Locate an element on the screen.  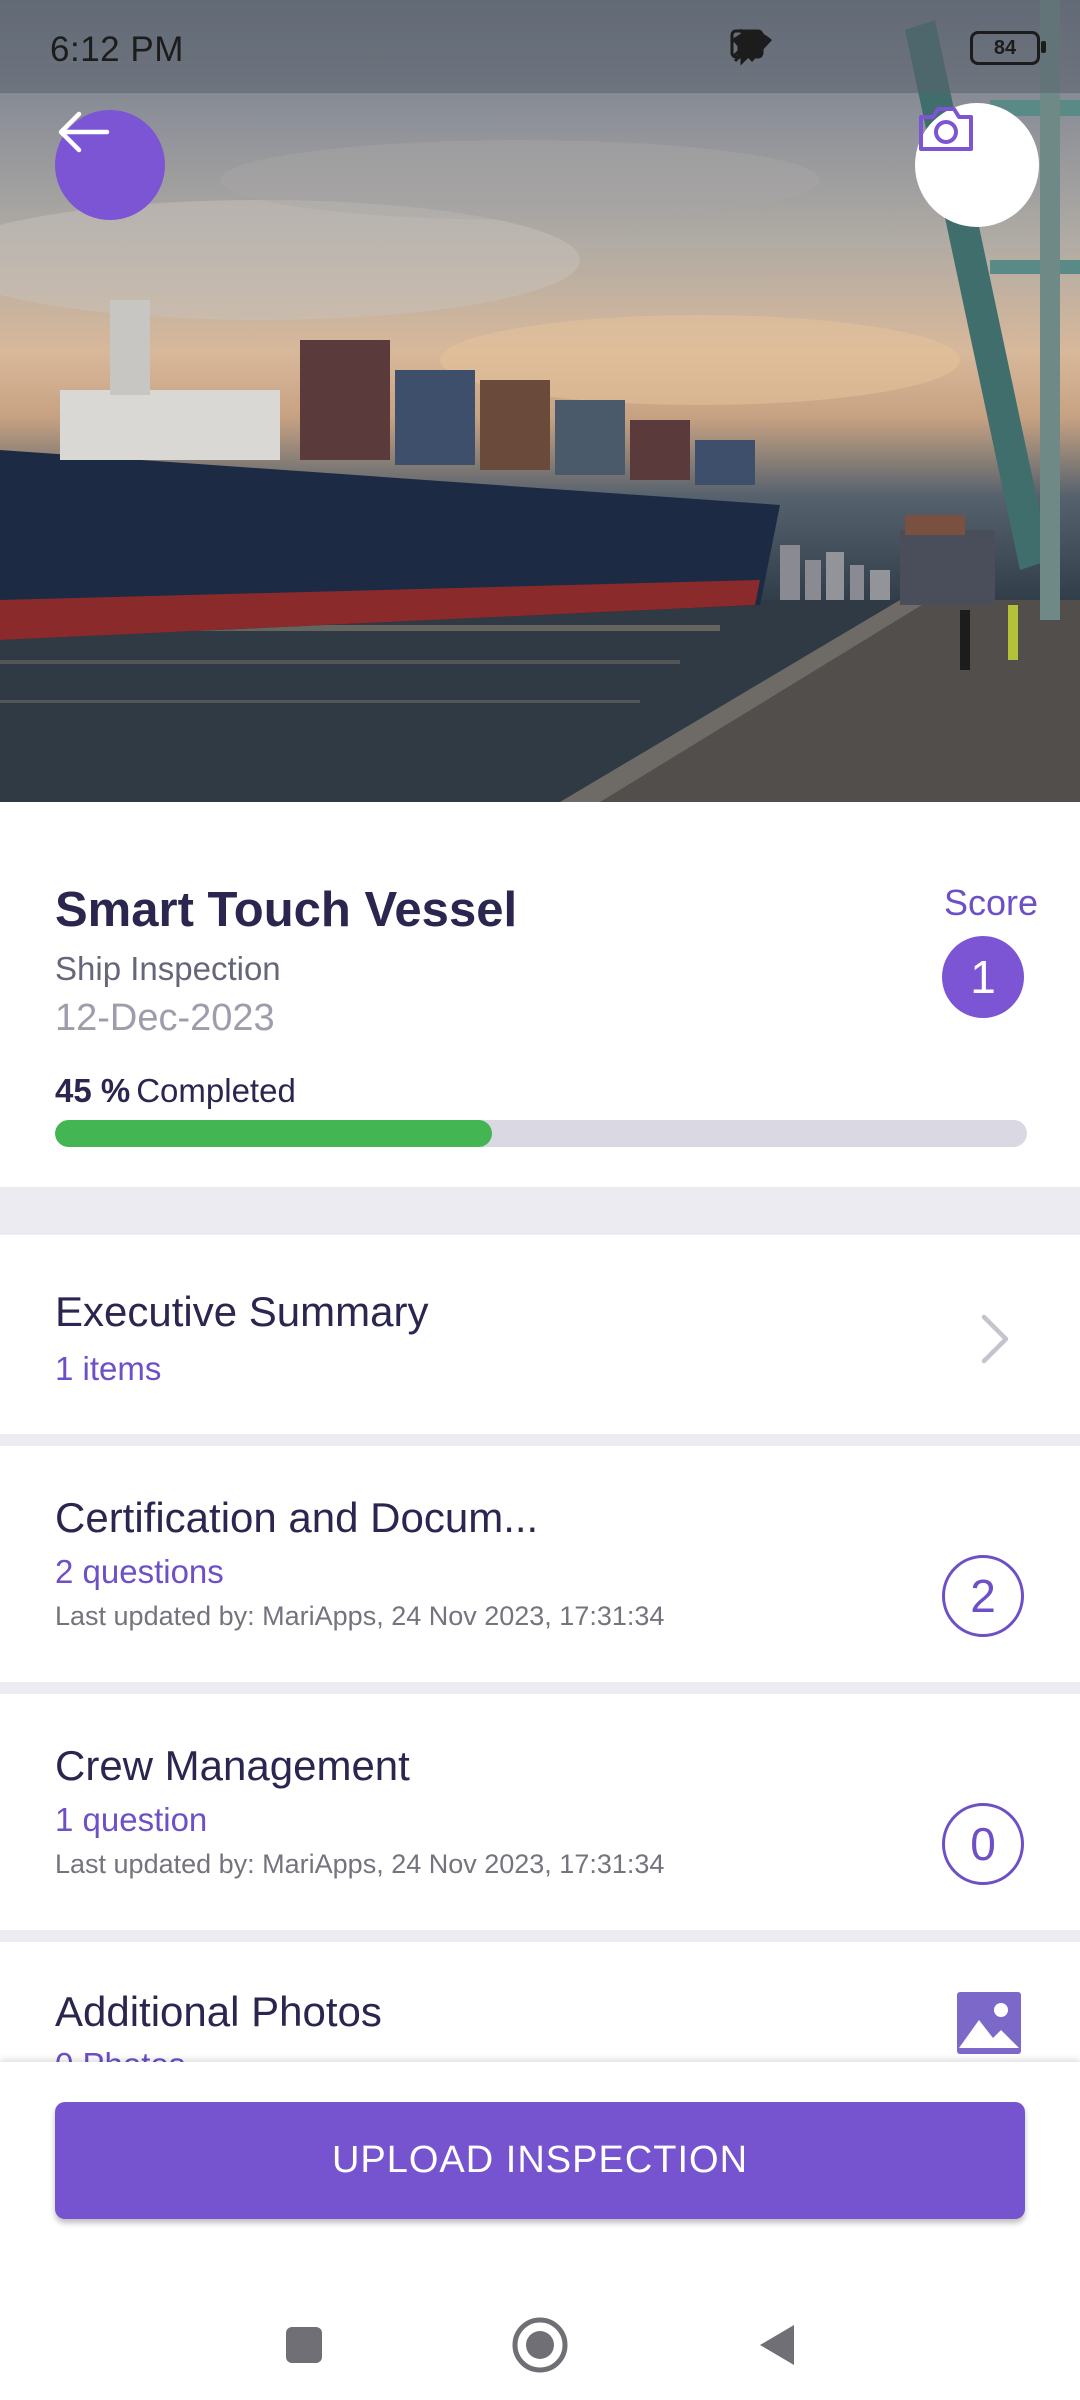
status-bar: 6:12 PM 84 is located at coordinates (540, 46).